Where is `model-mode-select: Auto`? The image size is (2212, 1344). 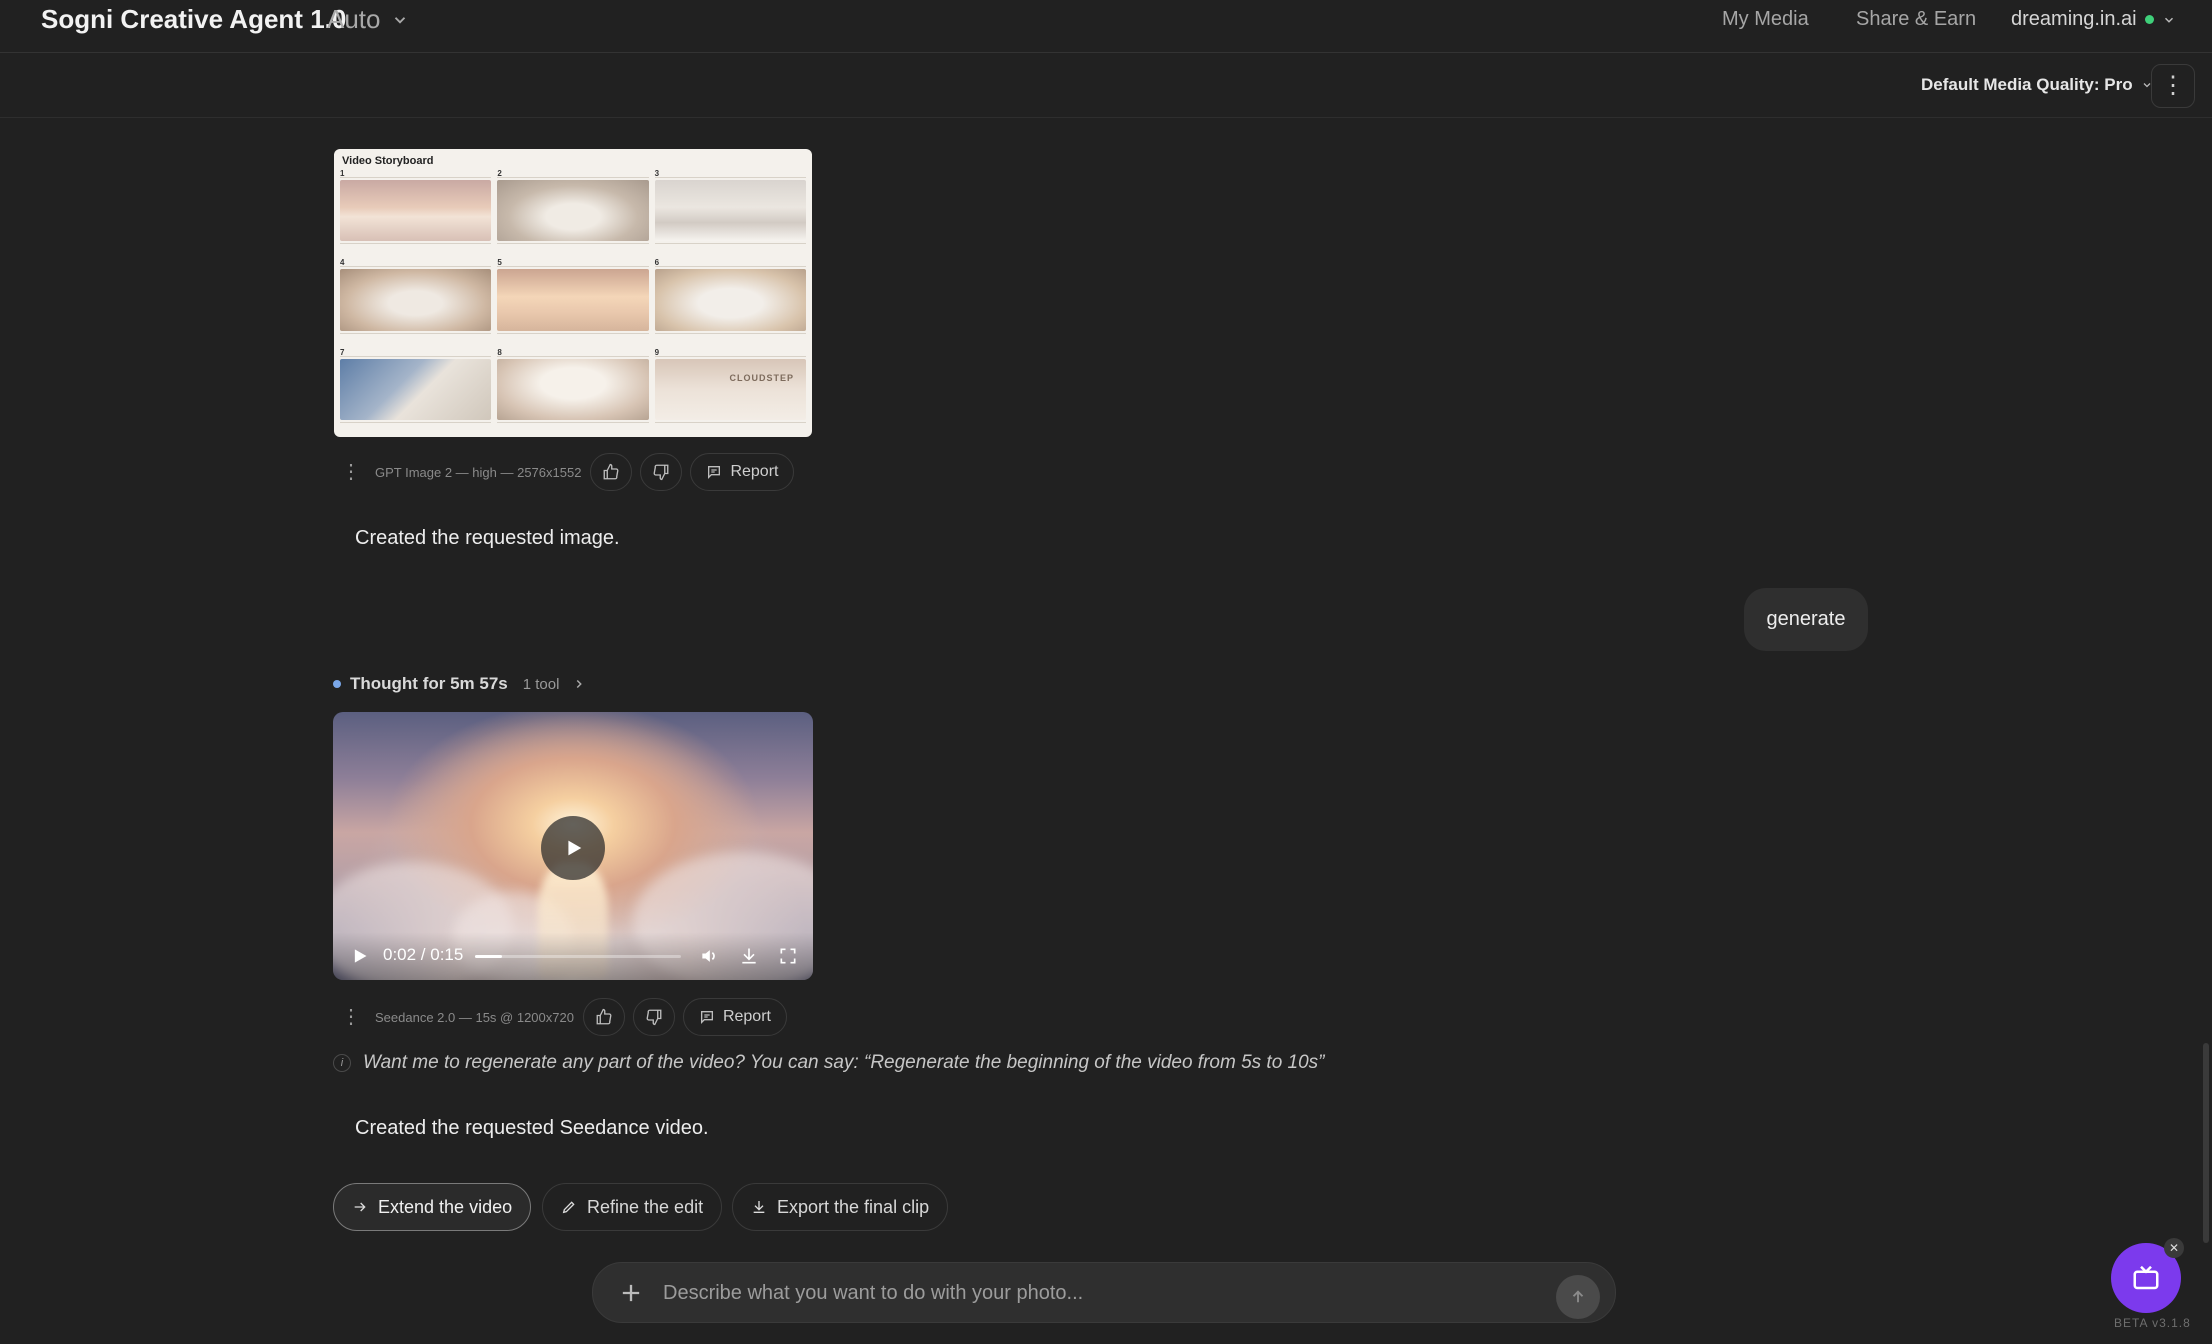
model-mode-select: Auto is located at coordinates (368, 19).